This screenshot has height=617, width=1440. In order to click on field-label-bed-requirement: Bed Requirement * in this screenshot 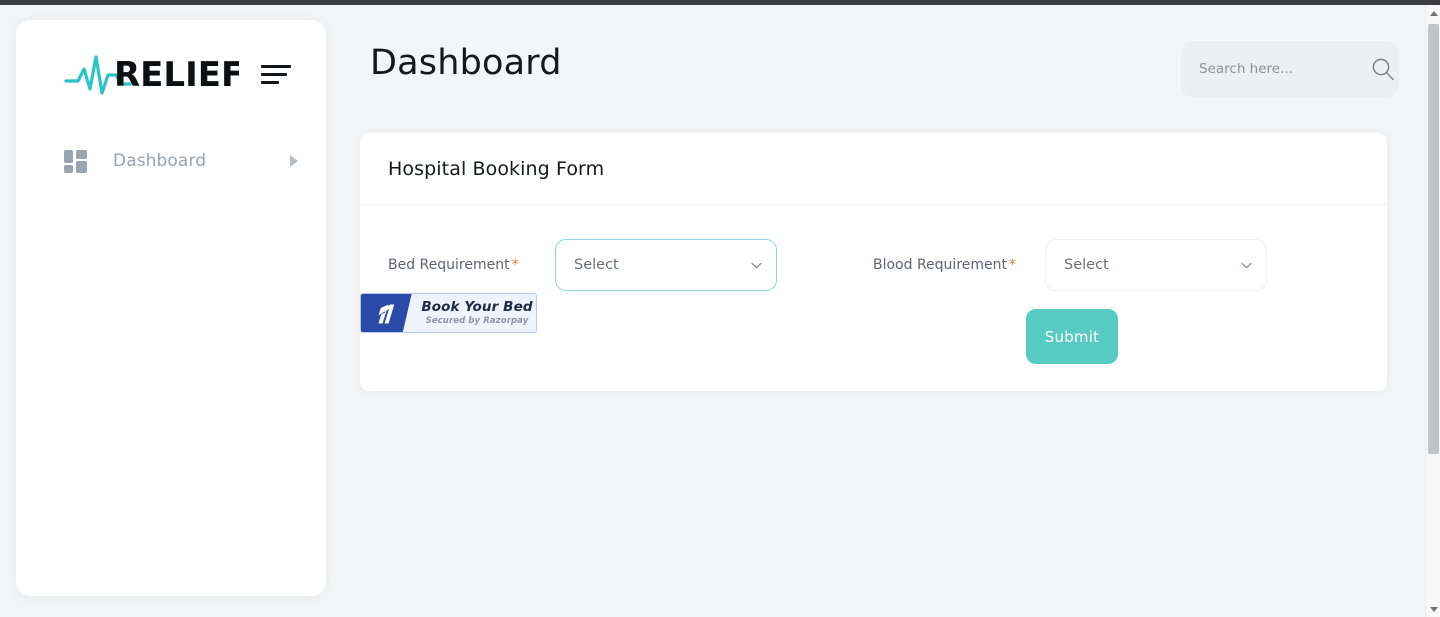, I will do `click(471, 265)`.